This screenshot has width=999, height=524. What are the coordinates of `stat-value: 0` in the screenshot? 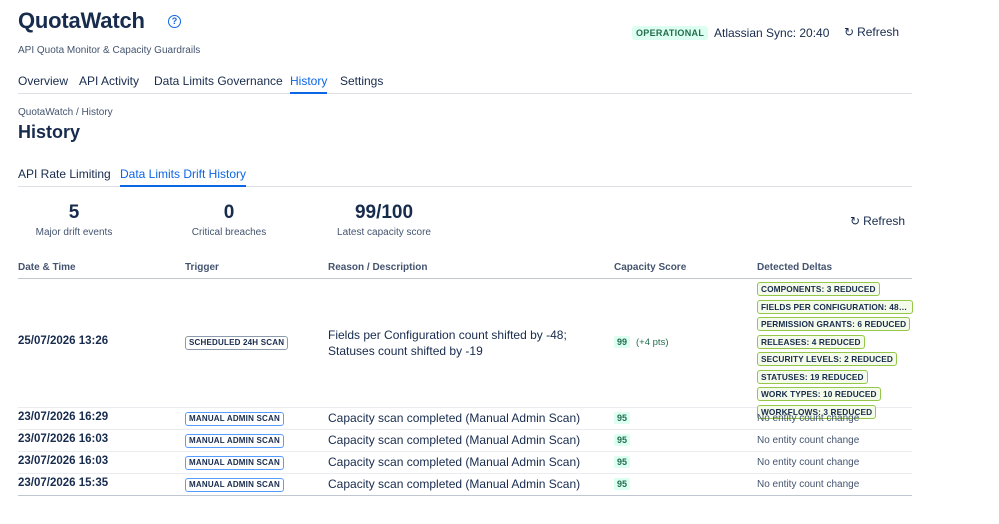 It's located at (229, 212).